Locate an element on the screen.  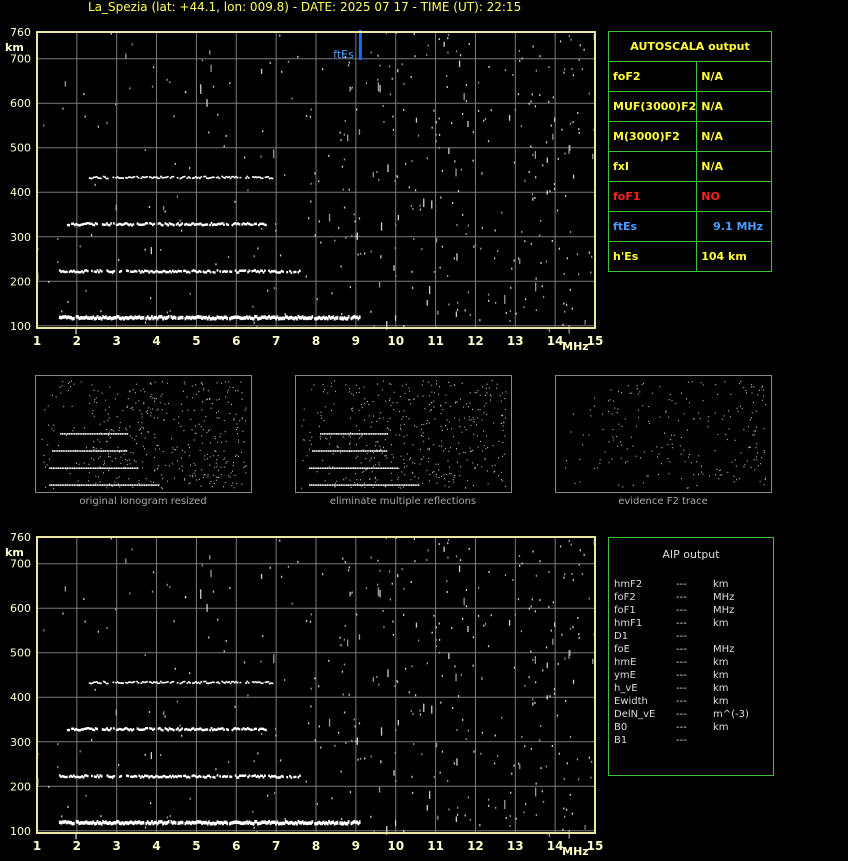
aip-label: hmF1 is located at coordinates (628, 623).